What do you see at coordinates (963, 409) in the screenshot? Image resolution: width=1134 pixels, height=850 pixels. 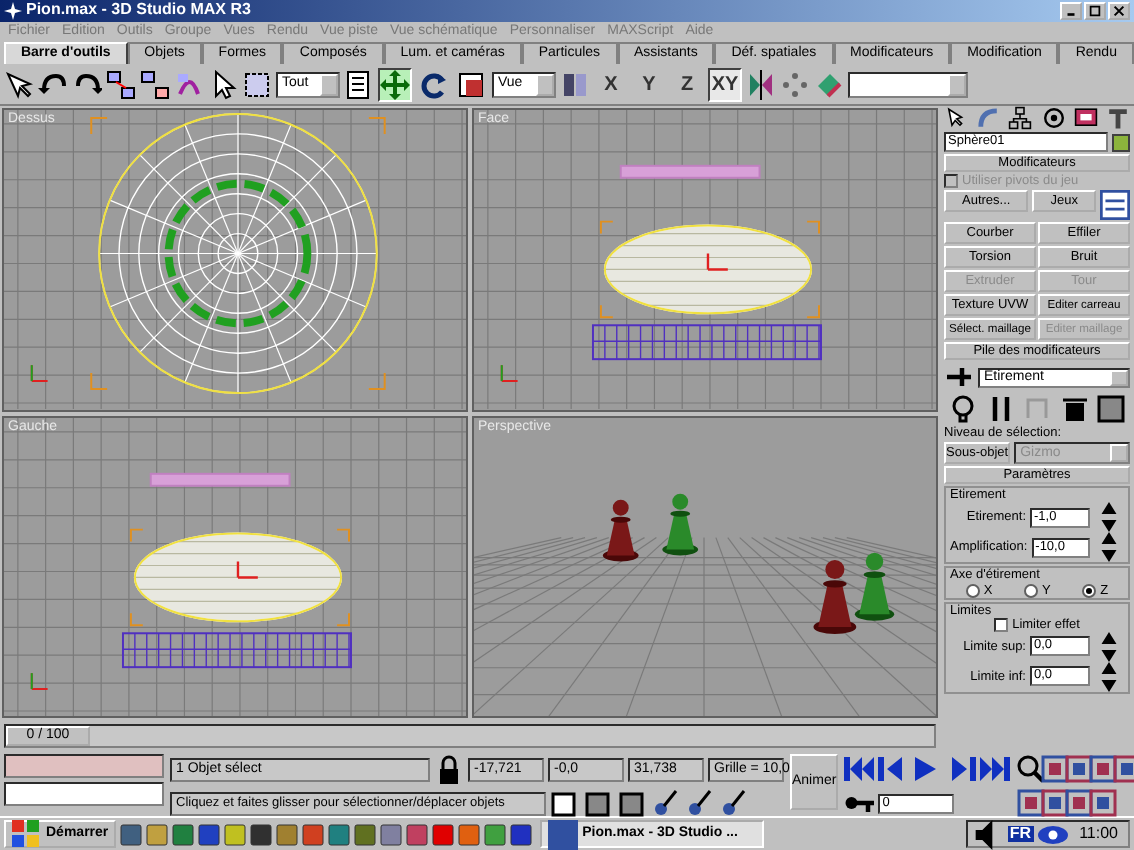 I see `light-bulb-icon` at bounding box center [963, 409].